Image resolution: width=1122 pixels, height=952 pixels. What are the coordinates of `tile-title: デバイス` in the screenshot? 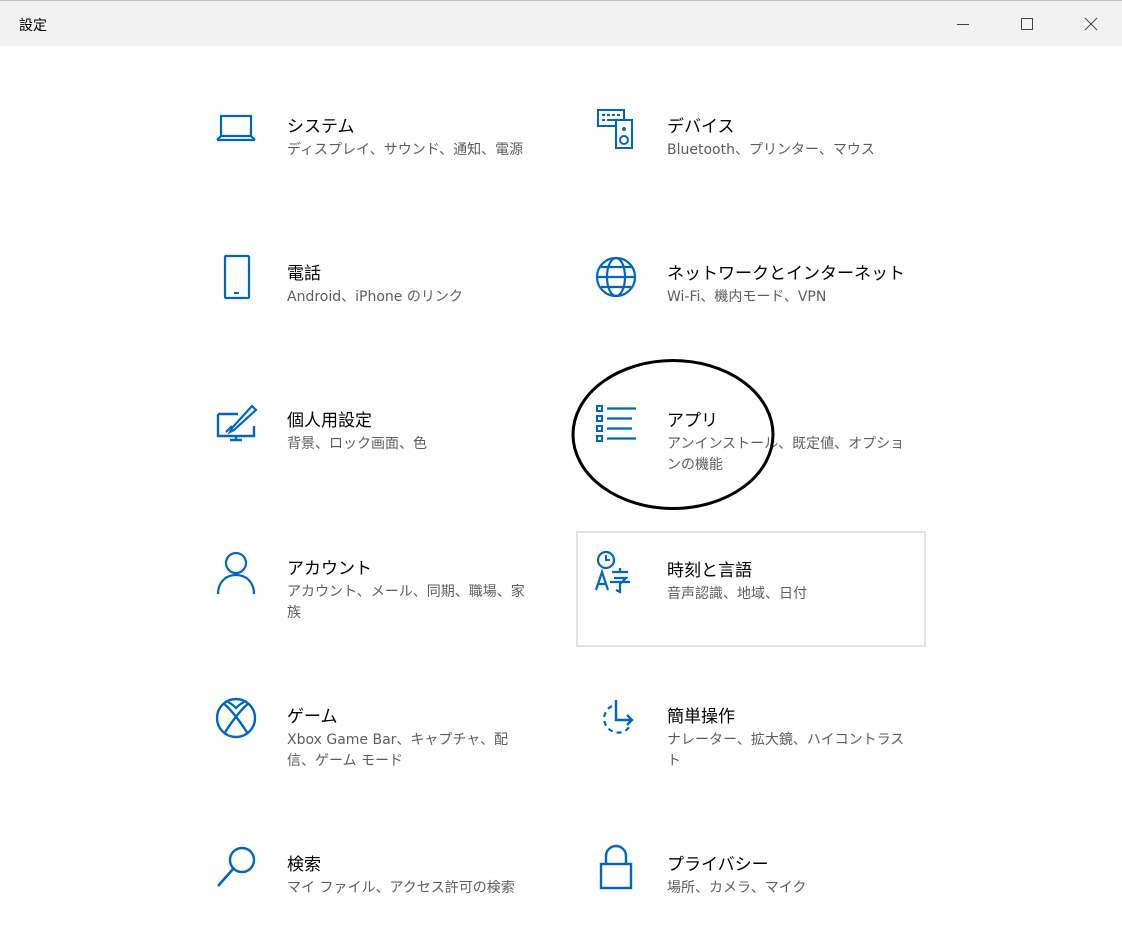 It's located at (701, 127).